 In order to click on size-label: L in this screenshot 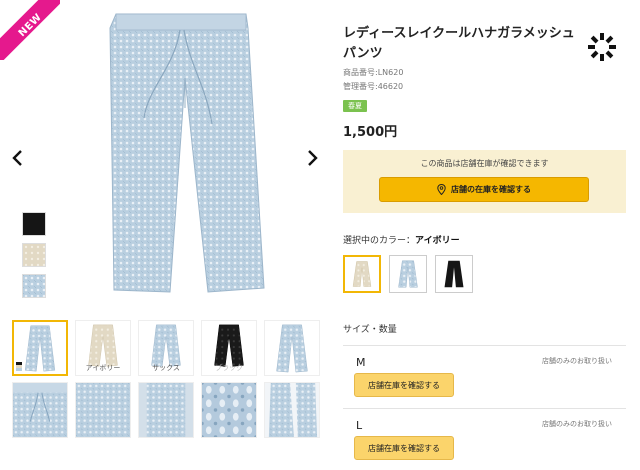, I will do `click(359, 425)`.